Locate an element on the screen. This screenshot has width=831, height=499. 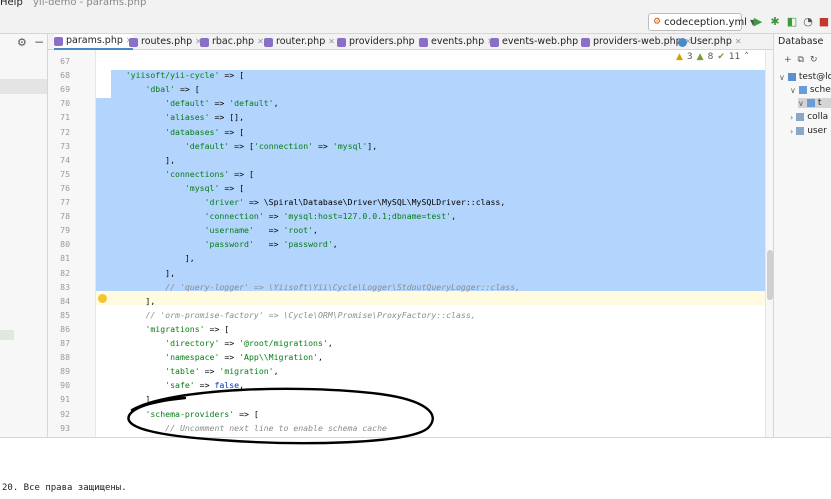
line-number: 84 is located at coordinates (65, 300).